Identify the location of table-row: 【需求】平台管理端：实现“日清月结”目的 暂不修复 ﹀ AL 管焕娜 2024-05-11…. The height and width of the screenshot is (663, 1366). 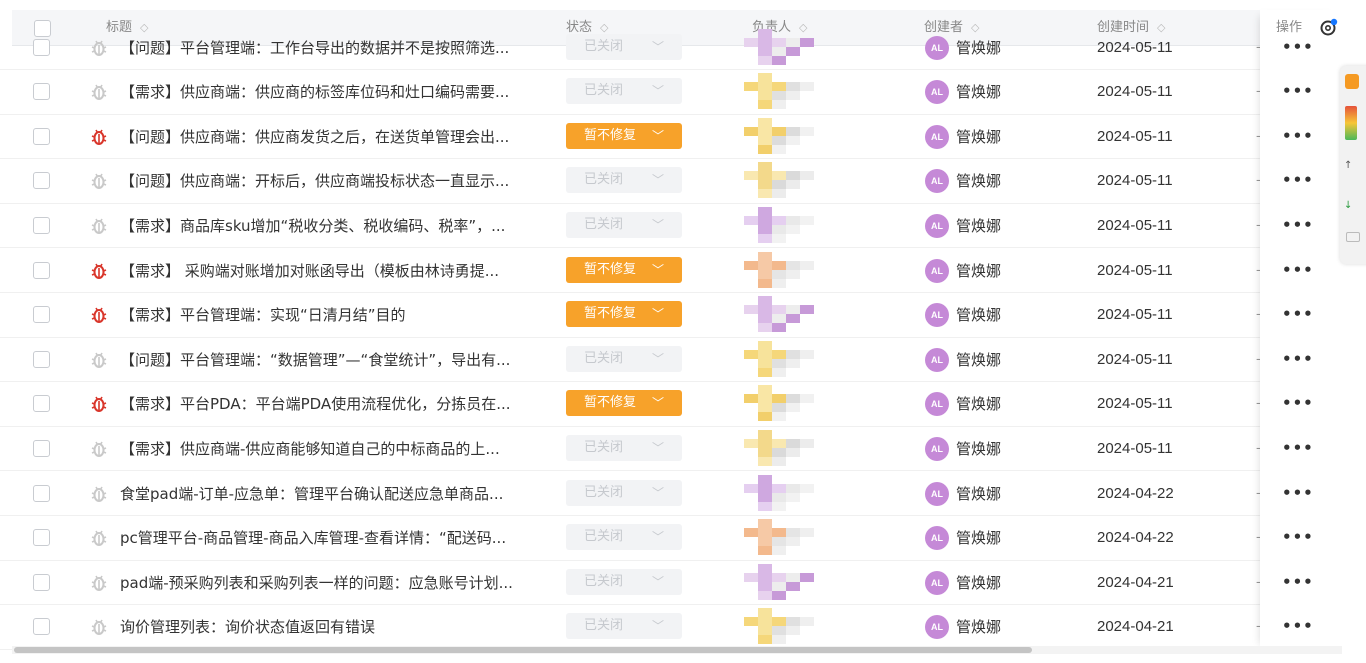
(630, 315).